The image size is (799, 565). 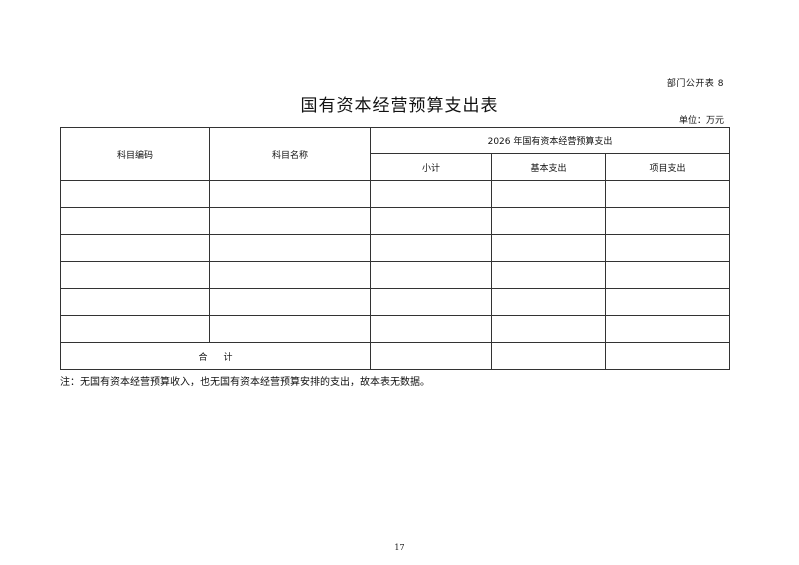 I want to click on total-project-cell, so click(x=667, y=356).